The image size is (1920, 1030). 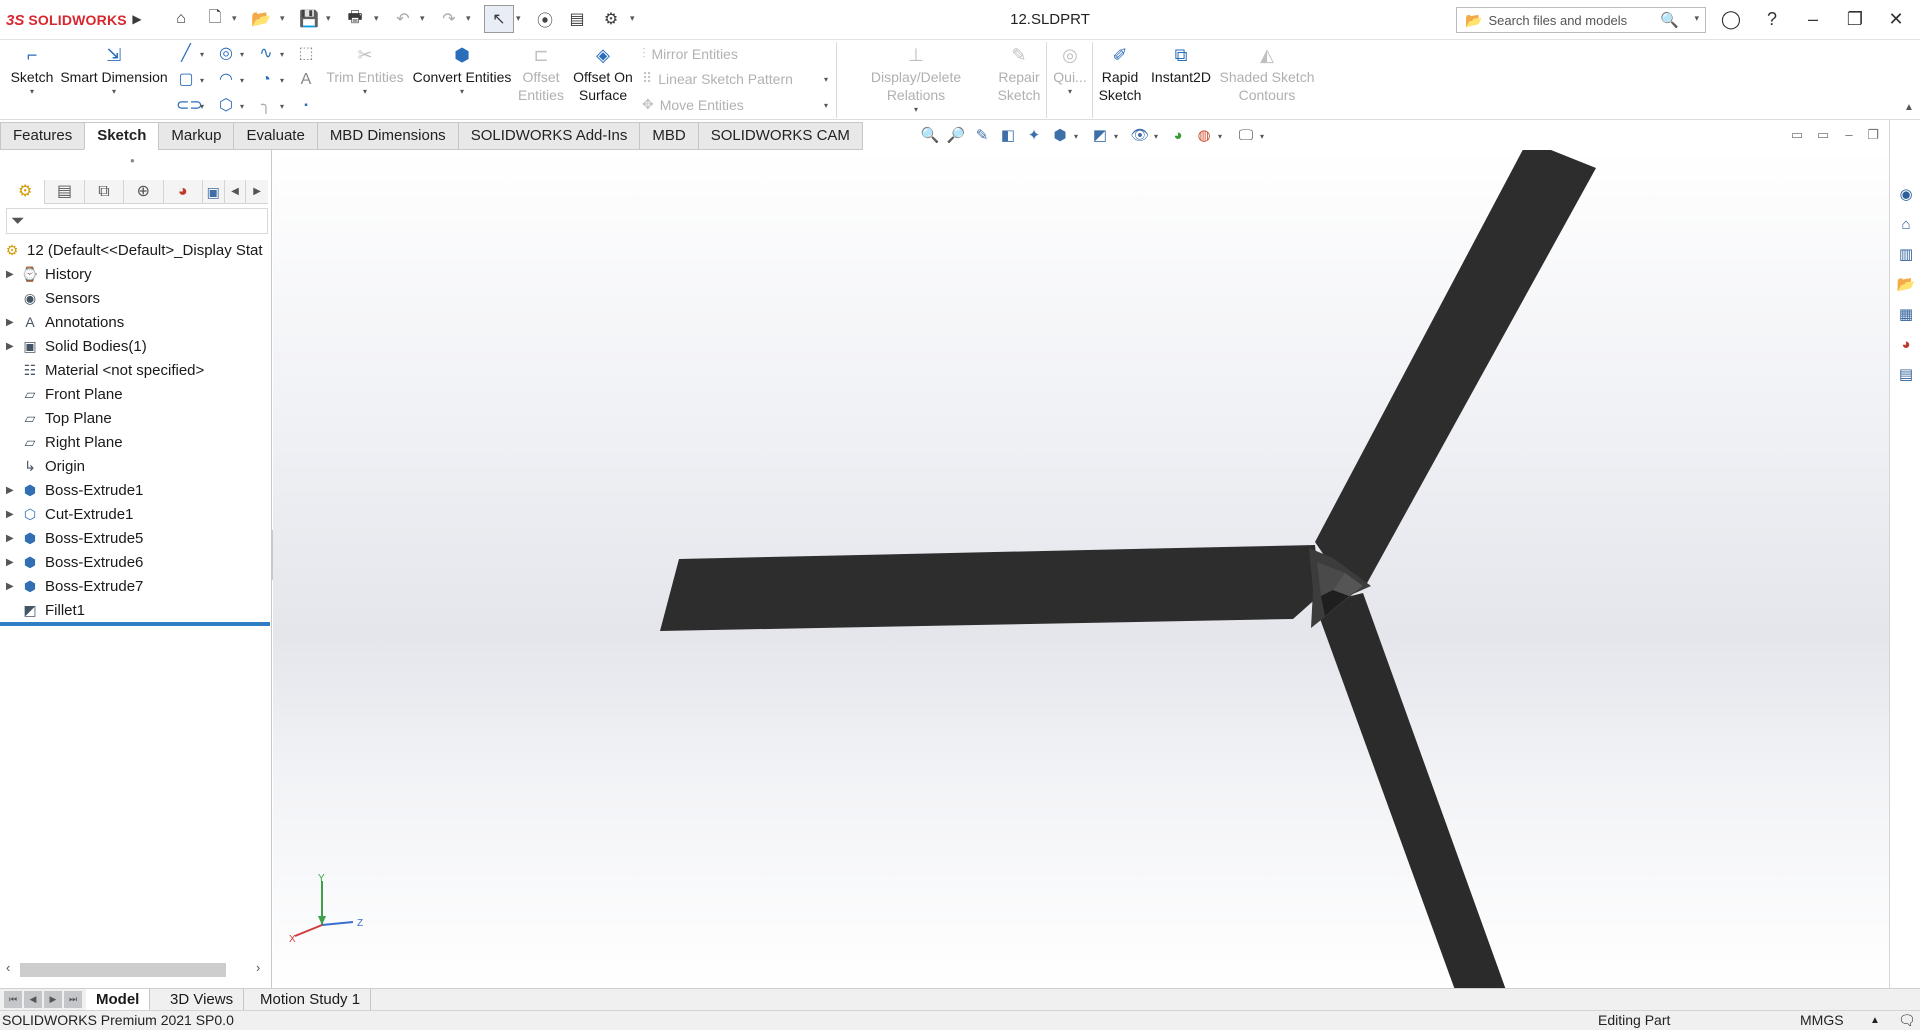 What do you see at coordinates (135, 250) in the screenshot?
I see `tree-root-part: ⚙ 12 (Default<<Default>_Display Stat` at bounding box center [135, 250].